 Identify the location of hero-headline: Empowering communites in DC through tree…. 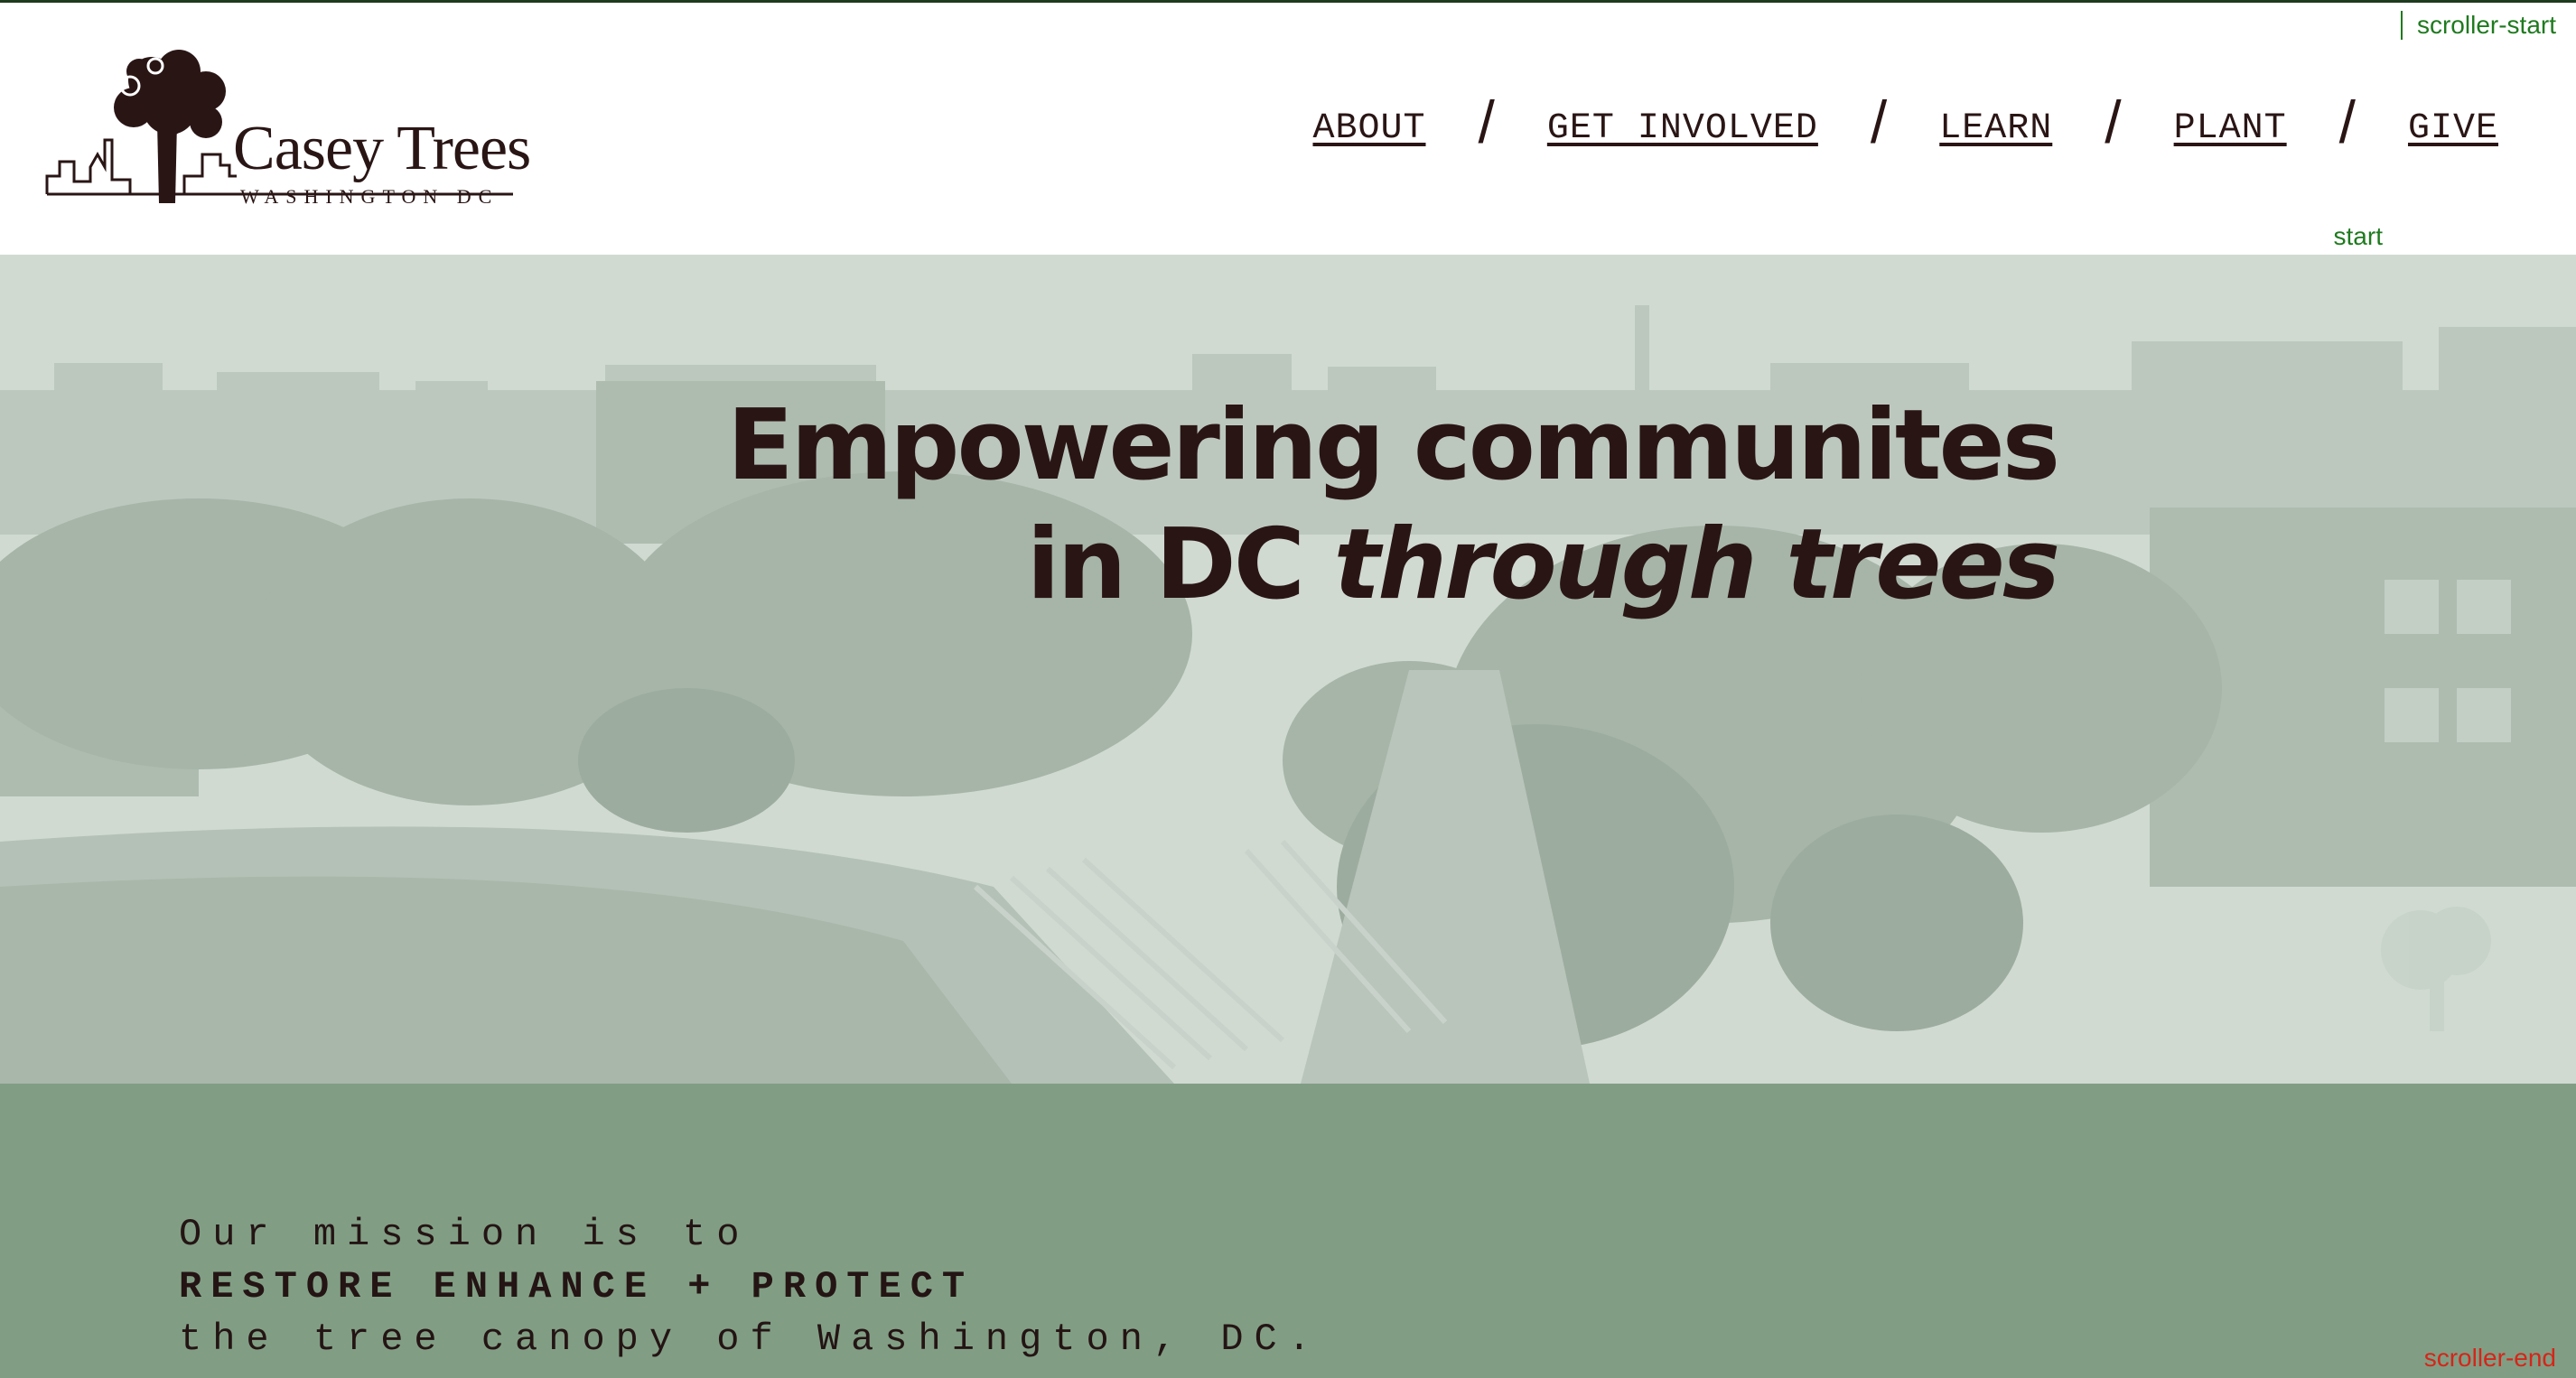
(1393, 505).